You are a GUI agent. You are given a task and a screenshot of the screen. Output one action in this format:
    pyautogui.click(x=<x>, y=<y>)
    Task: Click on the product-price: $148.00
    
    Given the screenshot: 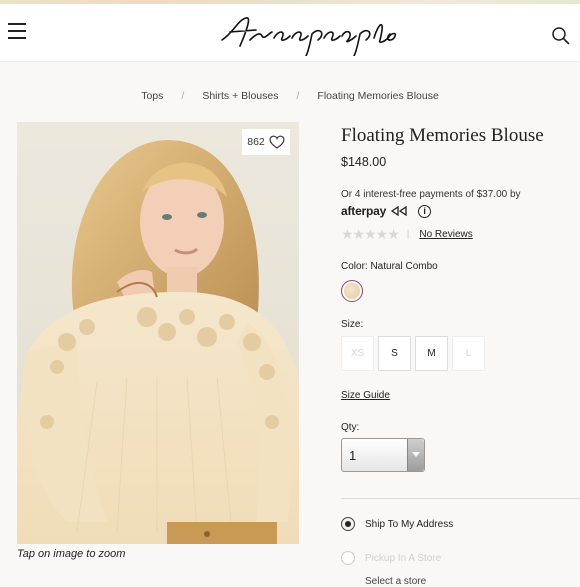 What is the action you would take?
    pyautogui.click(x=364, y=162)
    